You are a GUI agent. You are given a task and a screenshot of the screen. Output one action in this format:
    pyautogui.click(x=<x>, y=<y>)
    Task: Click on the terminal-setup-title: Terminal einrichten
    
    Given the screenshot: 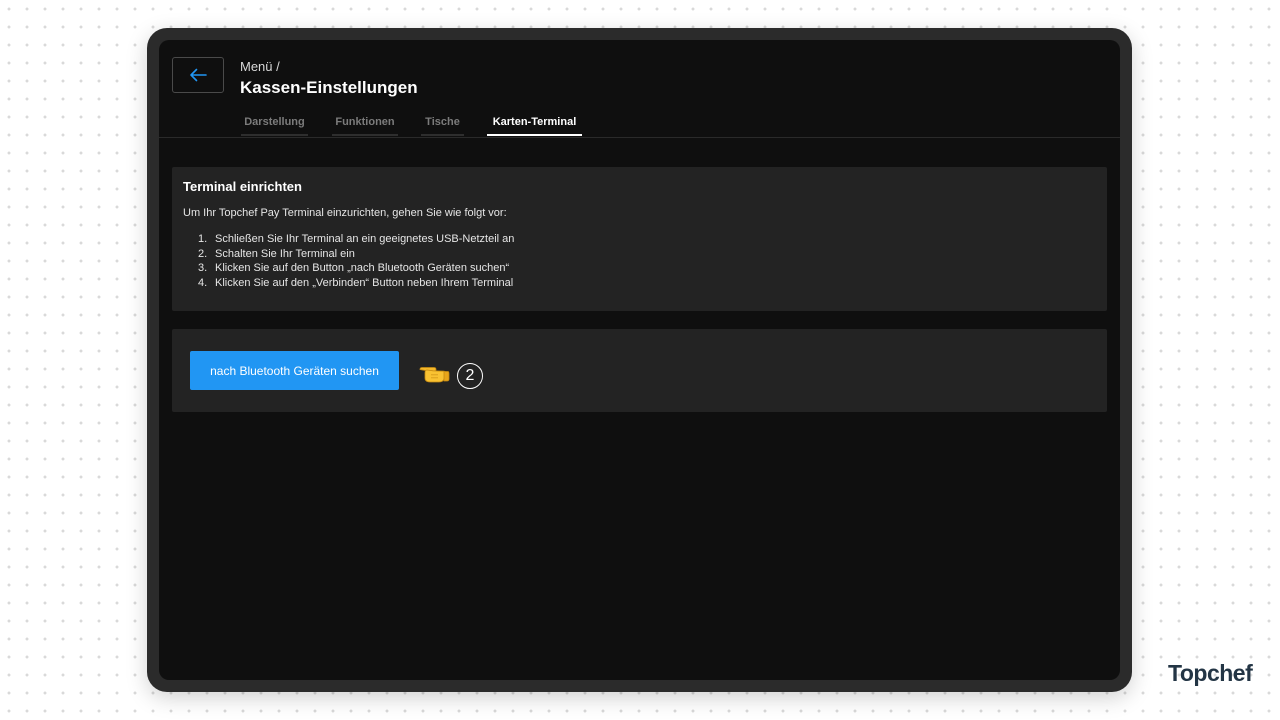 What is the action you would take?
    pyautogui.click(x=242, y=186)
    